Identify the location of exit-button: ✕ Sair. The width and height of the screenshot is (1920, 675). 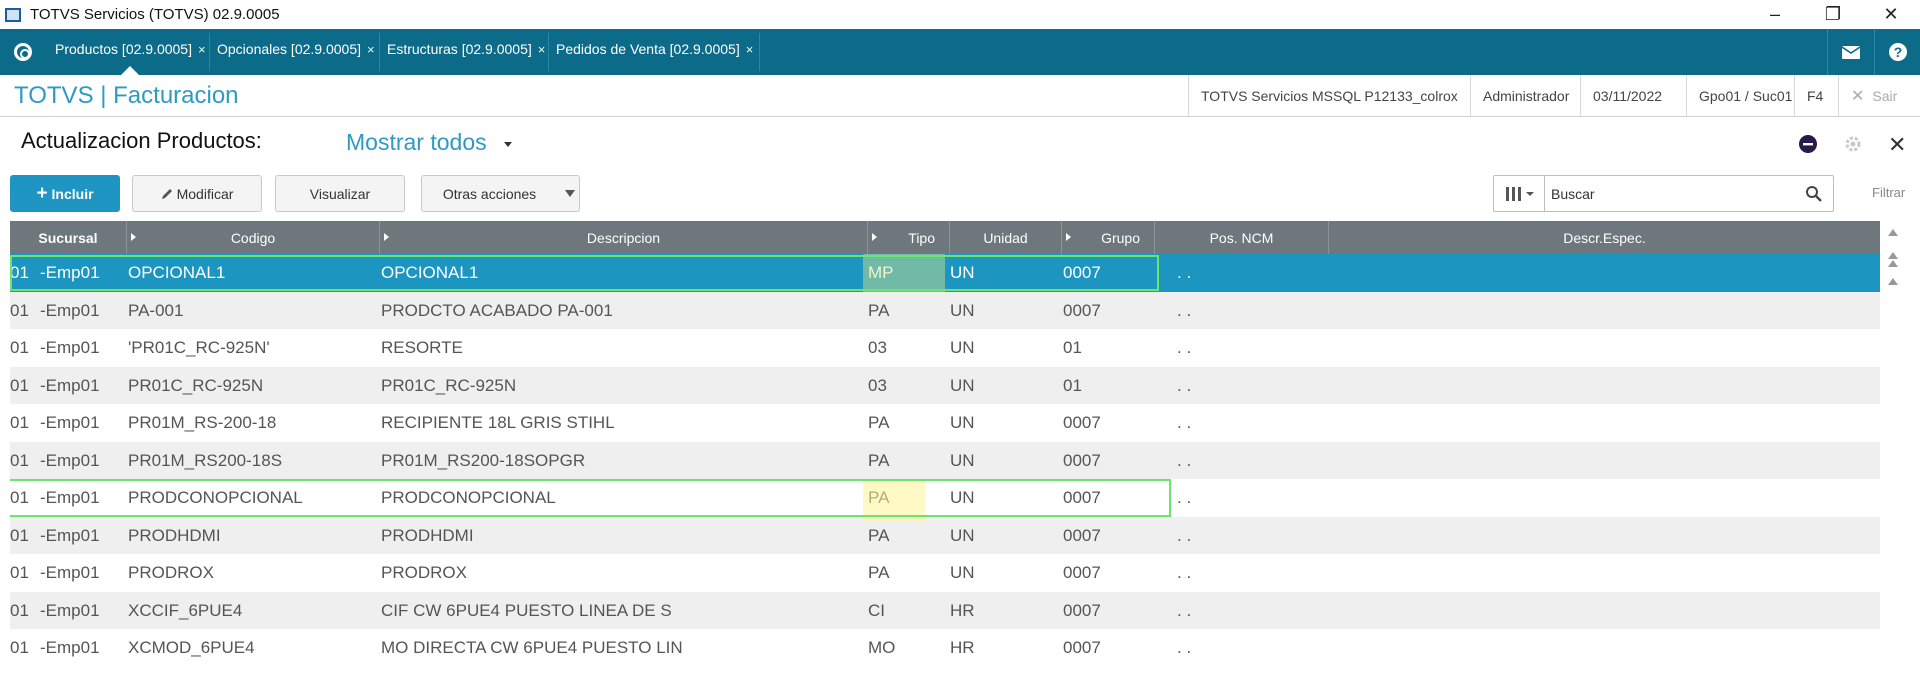
(1879, 96).